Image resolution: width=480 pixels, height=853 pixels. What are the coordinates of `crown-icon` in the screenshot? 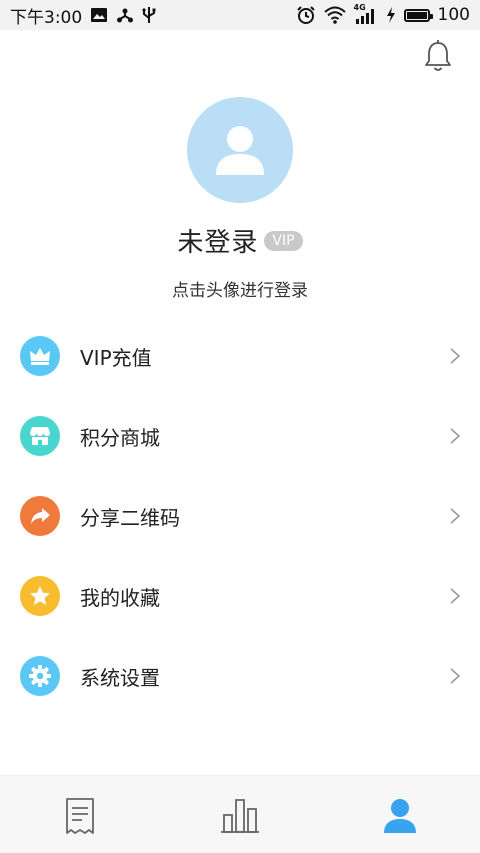 It's located at (40, 356).